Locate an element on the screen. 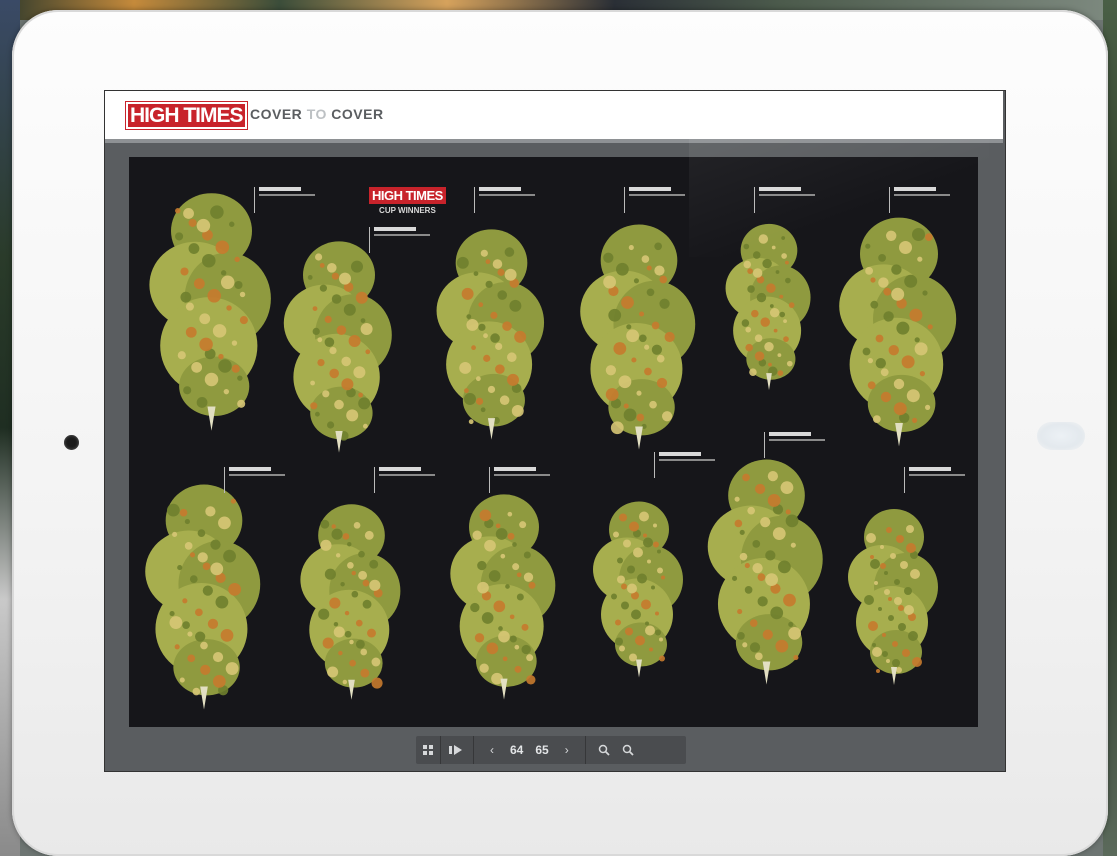 This screenshot has width=1117, height=856. page-navigation-bar: ‹ 64 65 › is located at coordinates (551, 750).